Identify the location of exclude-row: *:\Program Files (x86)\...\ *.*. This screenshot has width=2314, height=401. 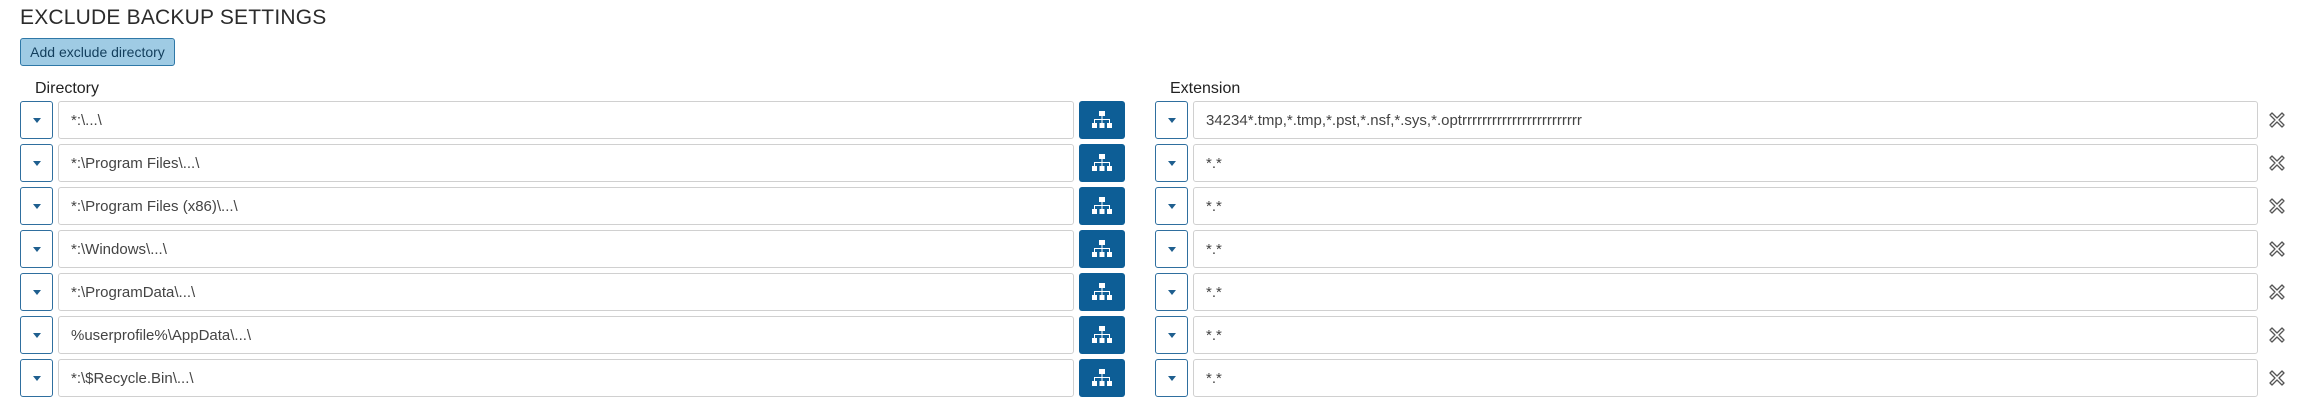
(1157, 206).